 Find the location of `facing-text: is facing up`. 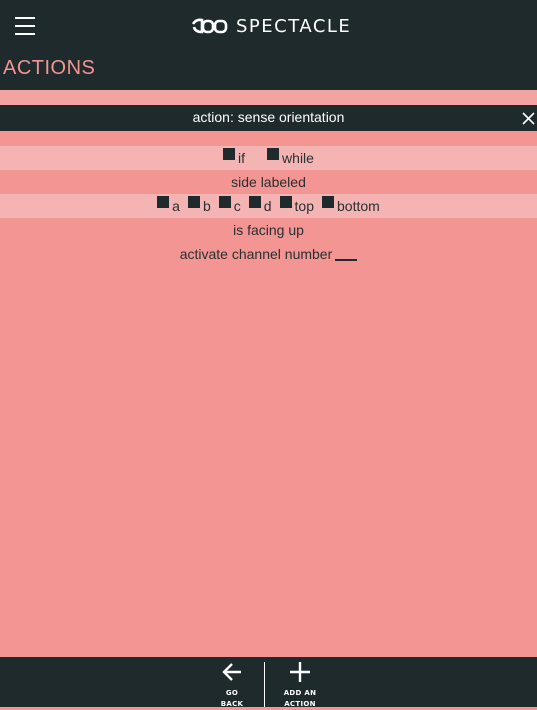

facing-text: is facing up is located at coordinates (268, 230).